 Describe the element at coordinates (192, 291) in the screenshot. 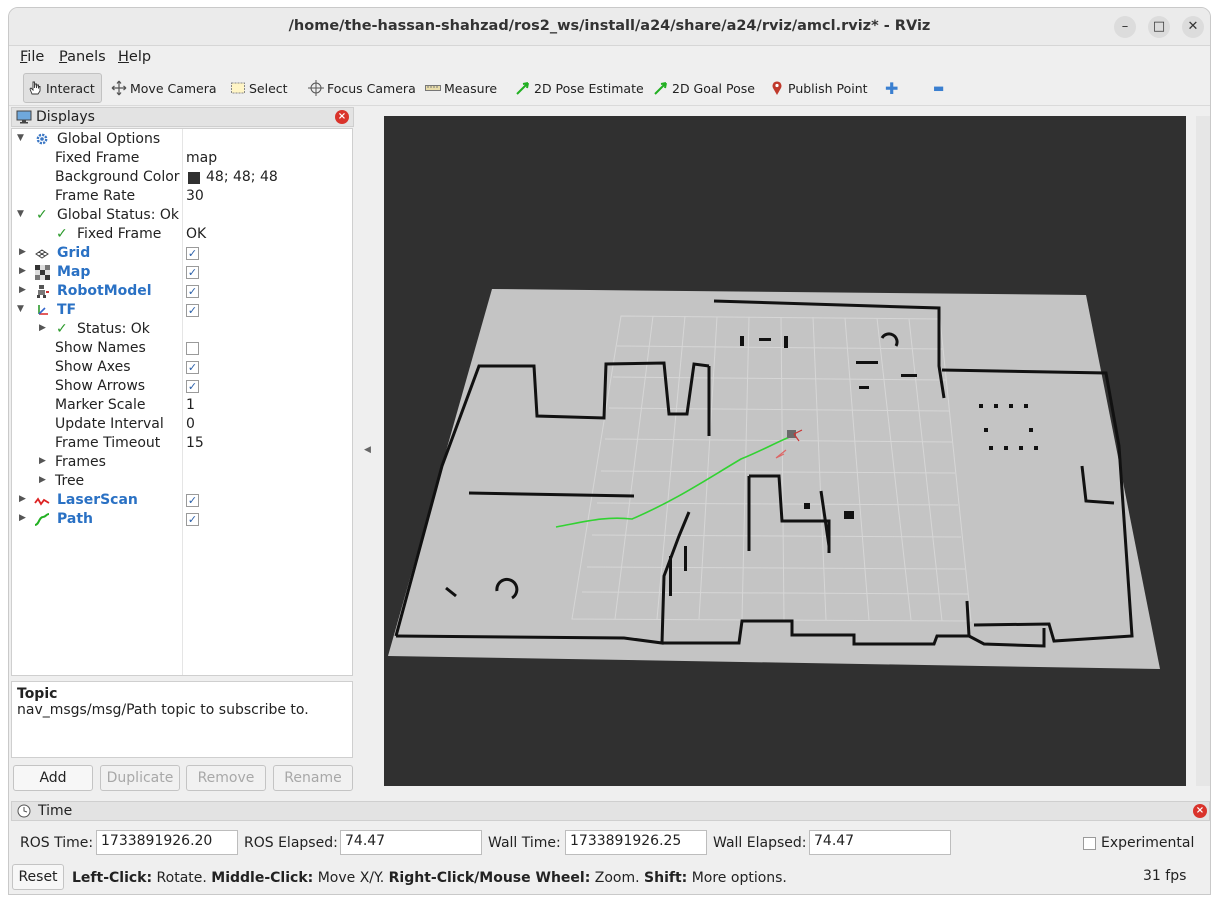

I see `robot-model-enabled-checkbox: ✓` at that location.